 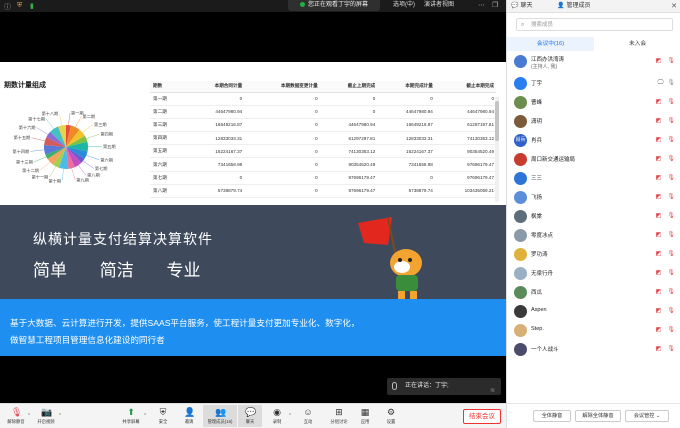 I want to click on mic-icon: 🎙, so click(x=671, y=83).